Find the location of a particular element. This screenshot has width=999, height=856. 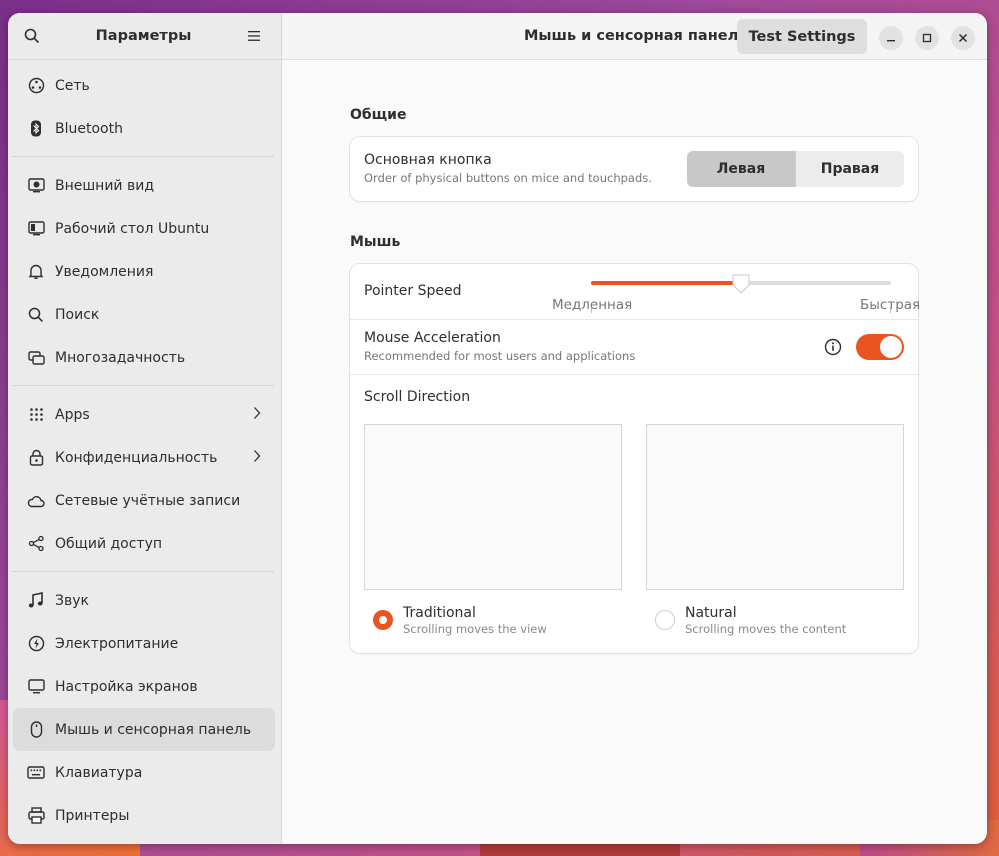

natural-subtitle: Scrolling moves the content is located at coordinates (766, 629).